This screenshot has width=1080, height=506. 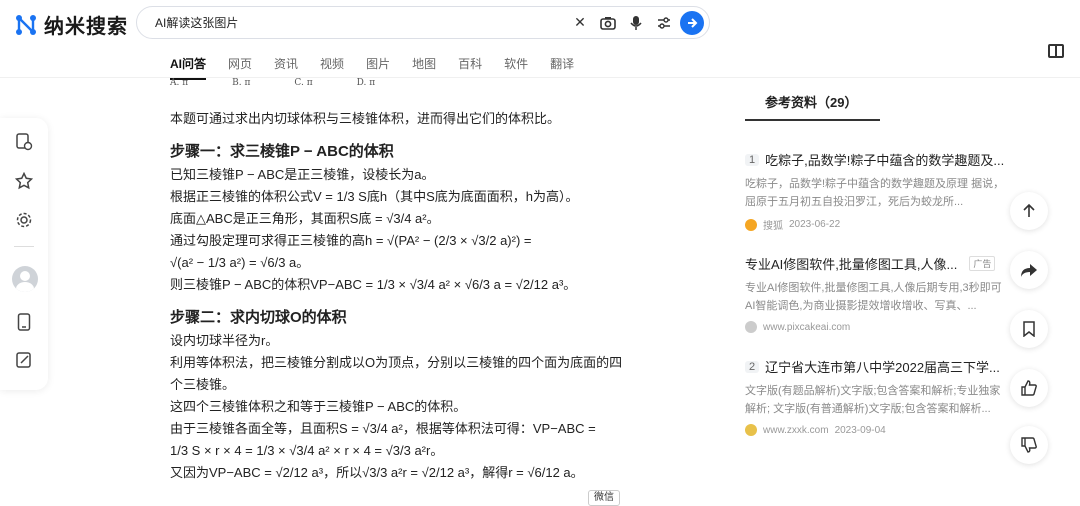 What do you see at coordinates (424, 63) in the screenshot?
I see `tab-map: 地图` at bounding box center [424, 63].